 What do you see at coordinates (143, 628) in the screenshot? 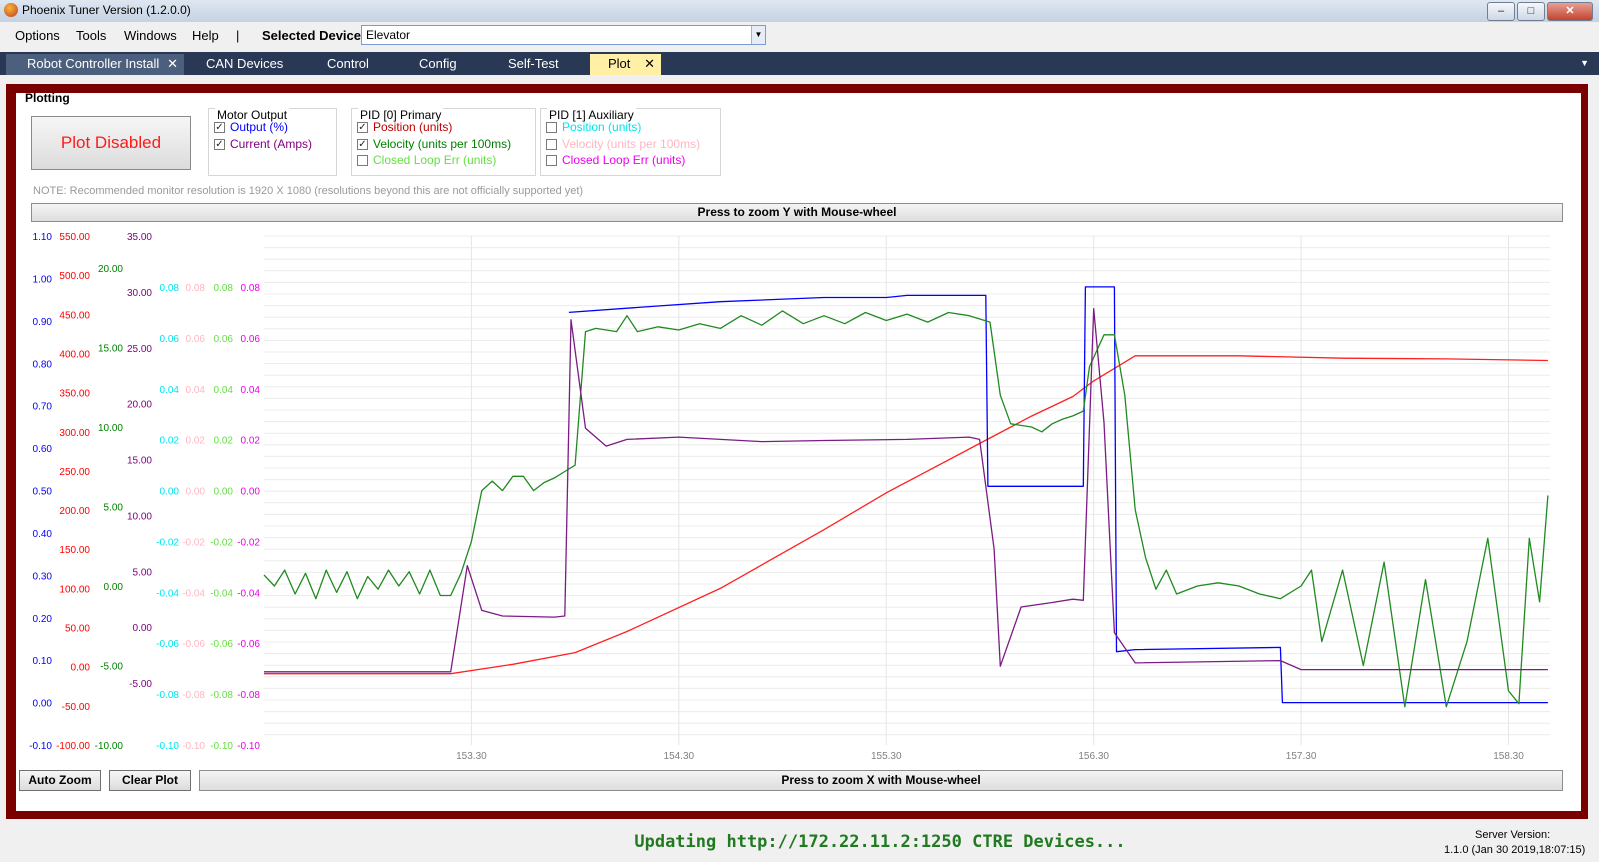
I see `y-tick-label-current: 0.00` at bounding box center [143, 628].